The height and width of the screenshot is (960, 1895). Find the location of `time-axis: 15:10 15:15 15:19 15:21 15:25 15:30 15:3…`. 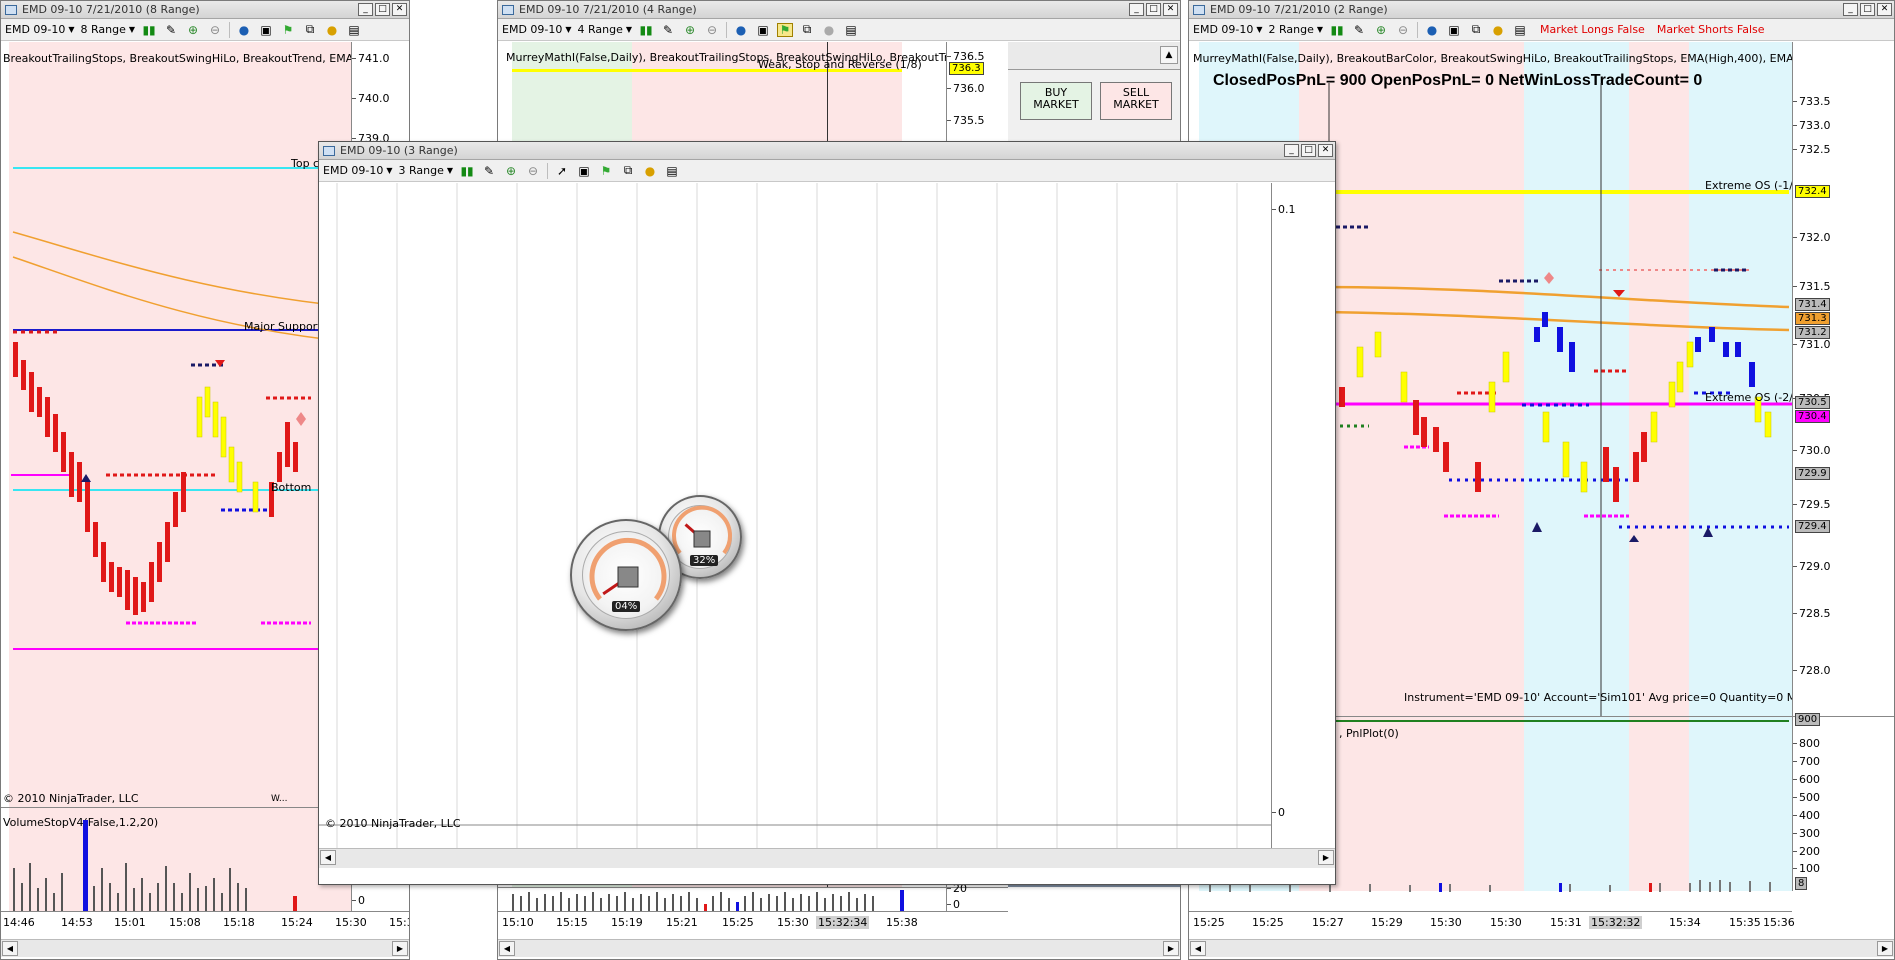

time-axis: 15:10 15:15 15:19 15:21 15:25 15:30 15:3… is located at coordinates (753, 922).